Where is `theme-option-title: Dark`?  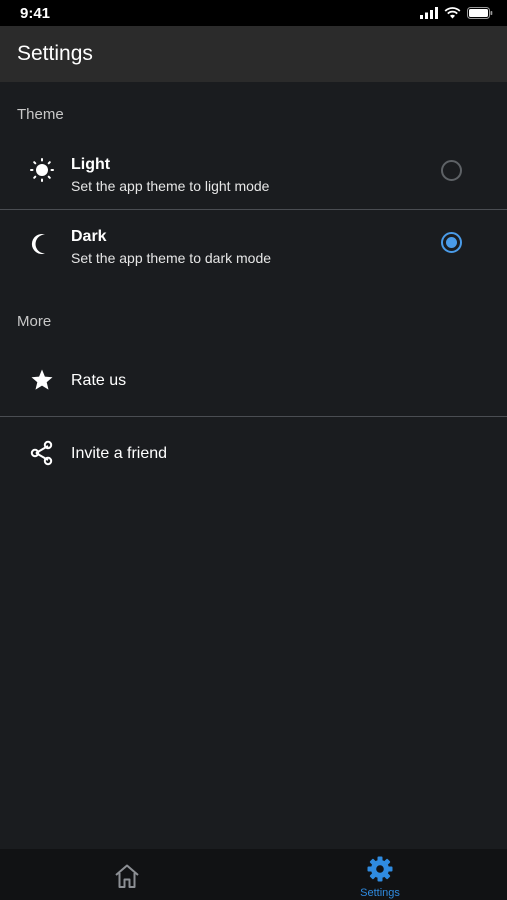 theme-option-title: Dark is located at coordinates (89, 236).